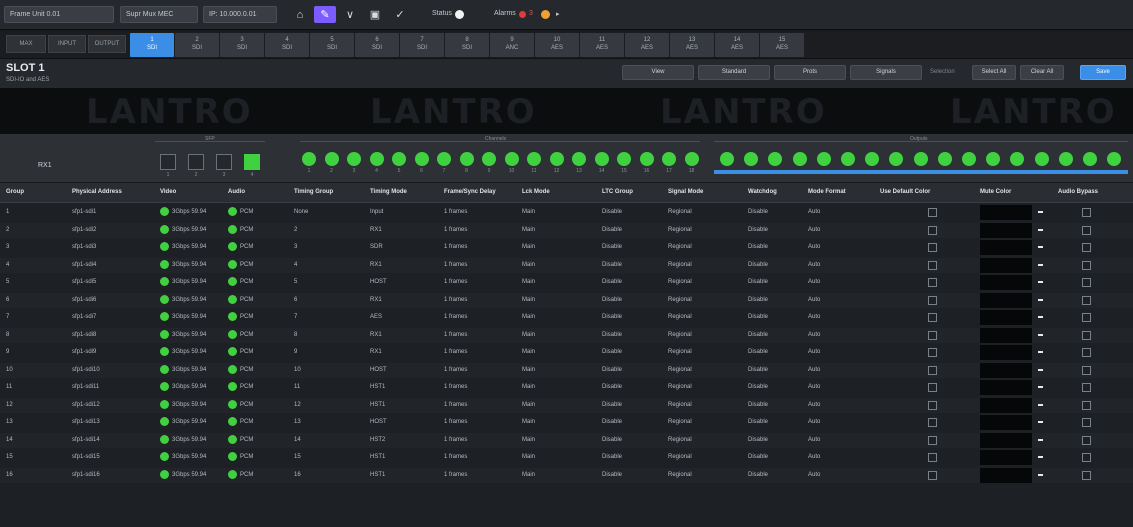  What do you see at coordinates (685, 192) in the screenshot?
I see `column-header: Signal Mode` at bounding box center [685, 192].